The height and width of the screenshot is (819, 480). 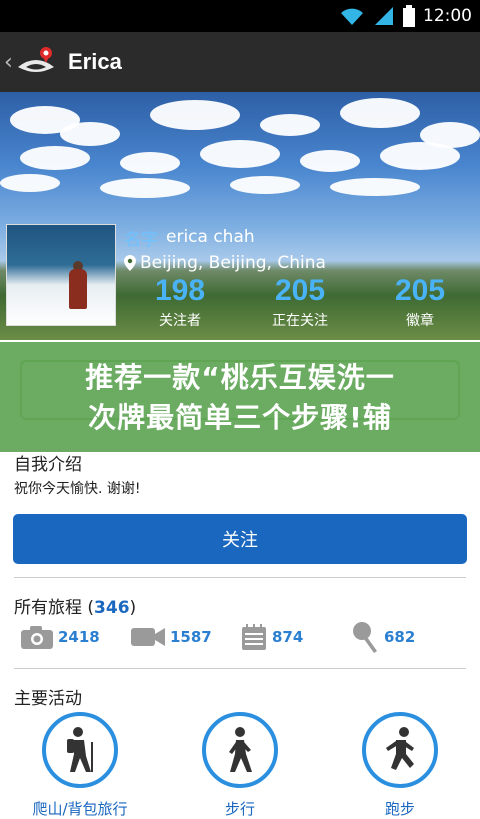 I want to click on app-logo-icon, so click(x=36, y=62).